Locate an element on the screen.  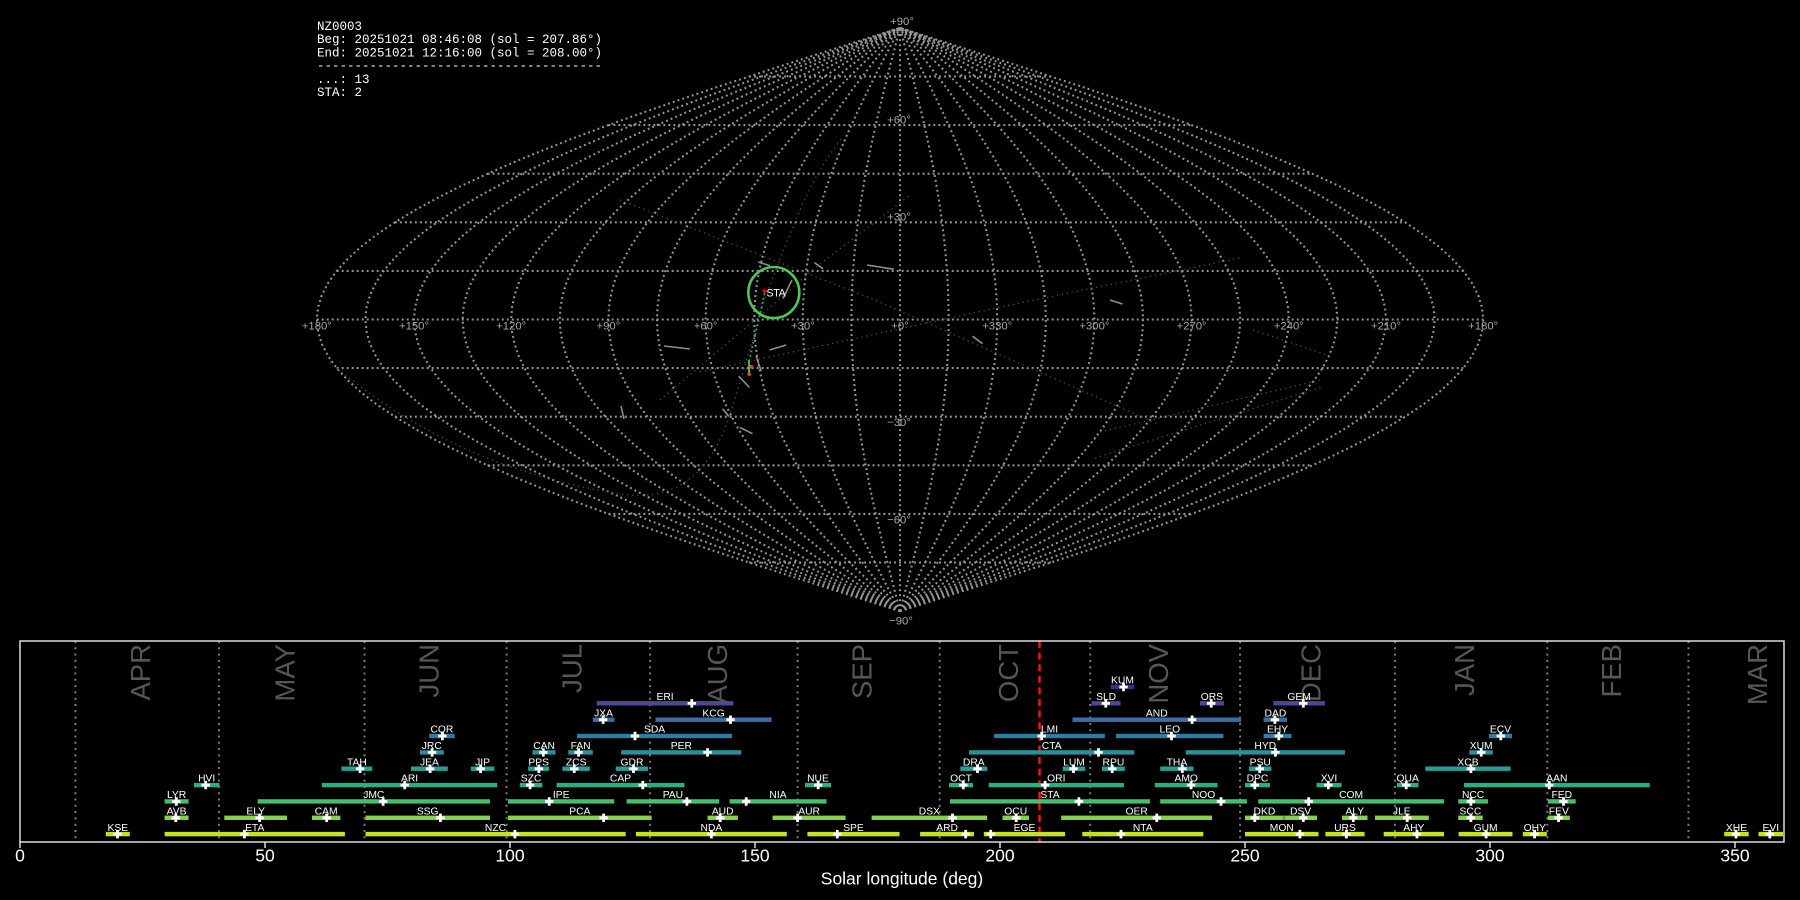
svg-text: ORI is located at coordinates (1056, 779).